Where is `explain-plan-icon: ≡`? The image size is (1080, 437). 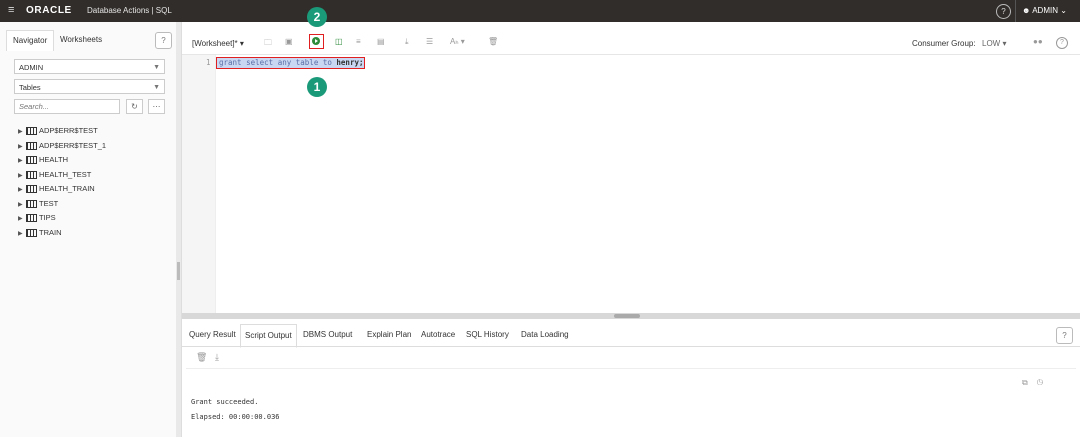 explain-plan-icon: ≡ is located at coordinates (358, 41).